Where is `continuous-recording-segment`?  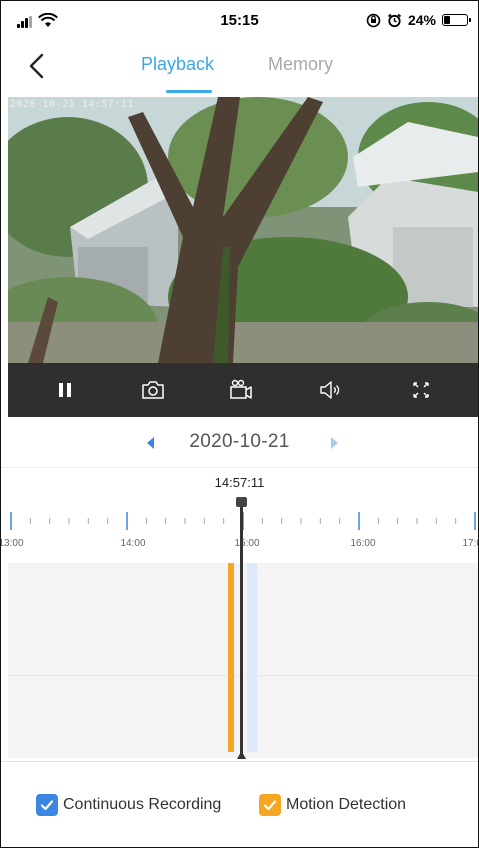
continuous-recording-segment is located at coordinates (251, 657).